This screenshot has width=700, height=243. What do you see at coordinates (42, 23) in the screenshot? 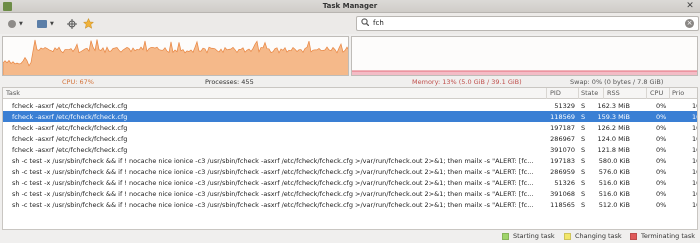
I see `window-icon` at bounding box center [42, 23].